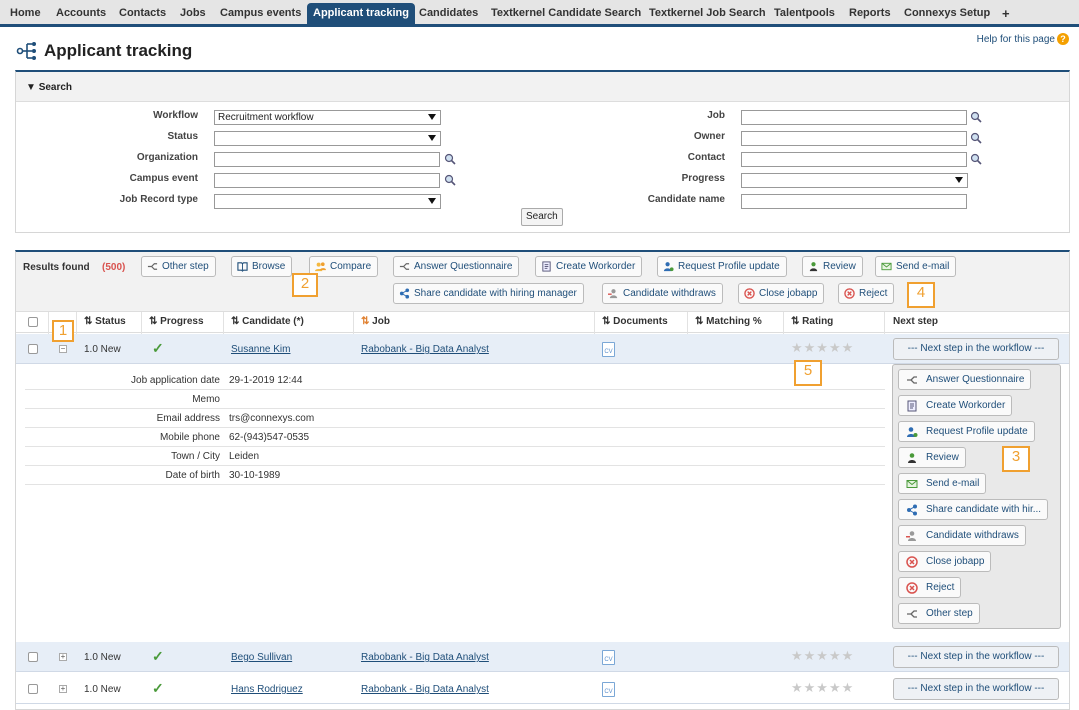 This screenshot has height=710, width=1079. Describe the element at coordinates (63, 349) in the screenshot. I see `collapse-row-icon: −` at that location.